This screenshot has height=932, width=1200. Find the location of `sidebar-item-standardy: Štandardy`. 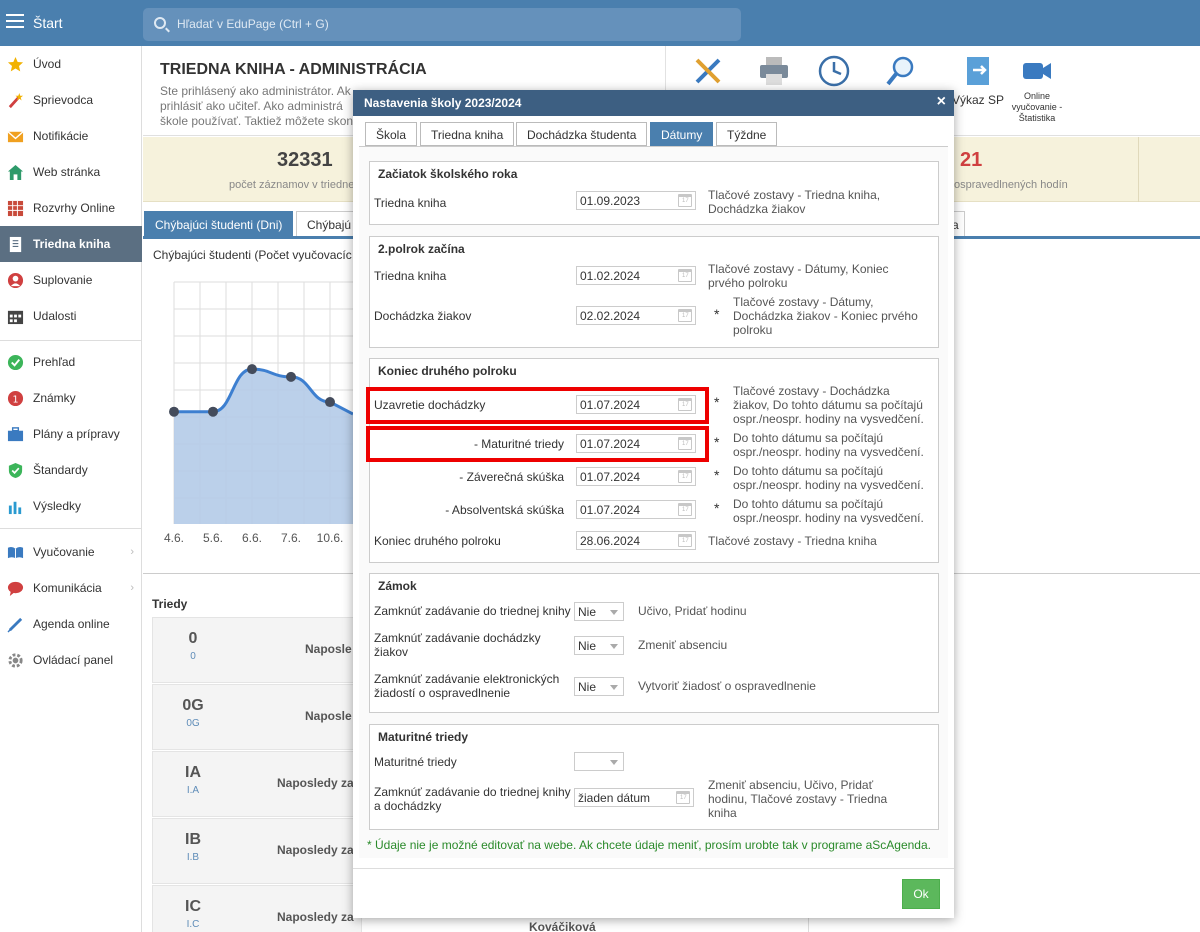

sidebar-item-standardy: Štandardy is located at coordinates (71, 470).